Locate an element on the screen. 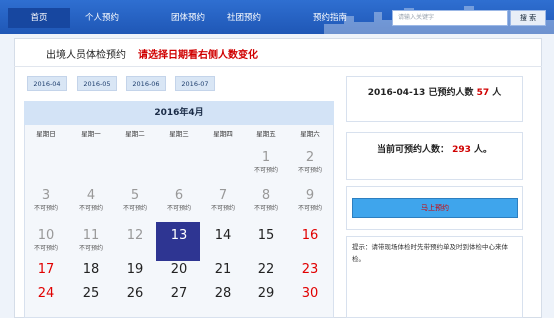  day-number: 22 is located at coordinates (266, 269).